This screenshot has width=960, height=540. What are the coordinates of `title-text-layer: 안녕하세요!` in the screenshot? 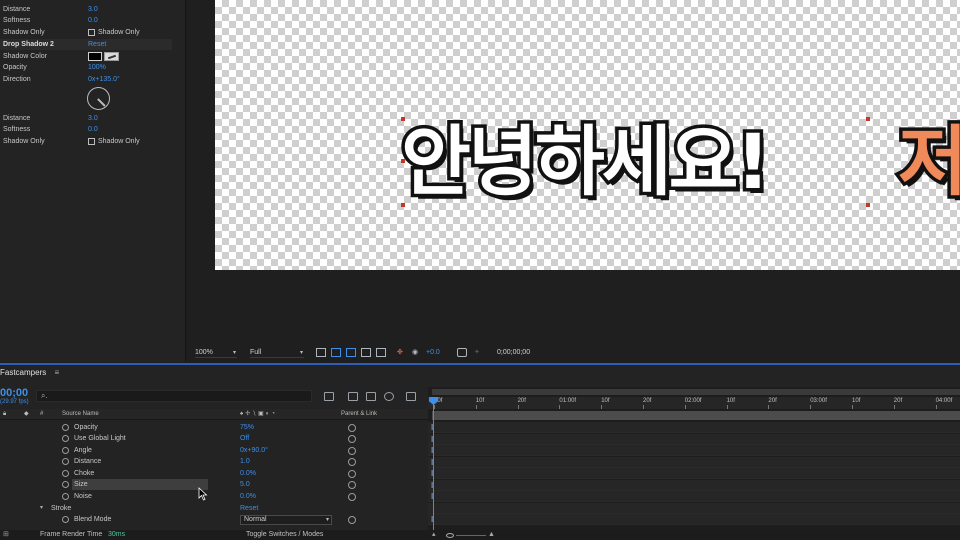 It's located at (585, 162).